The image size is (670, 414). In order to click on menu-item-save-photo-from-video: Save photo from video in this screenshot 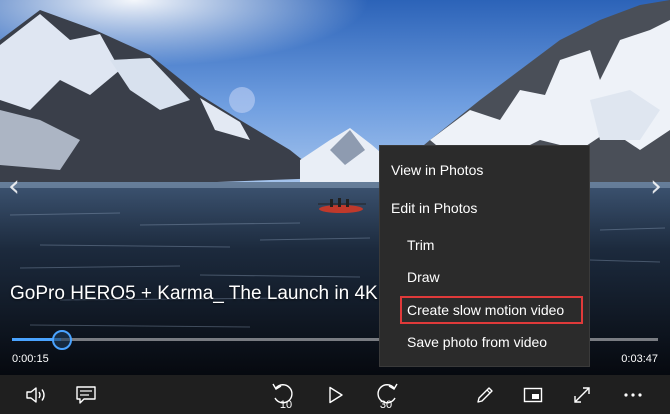, I will do `click(498, 342)`.